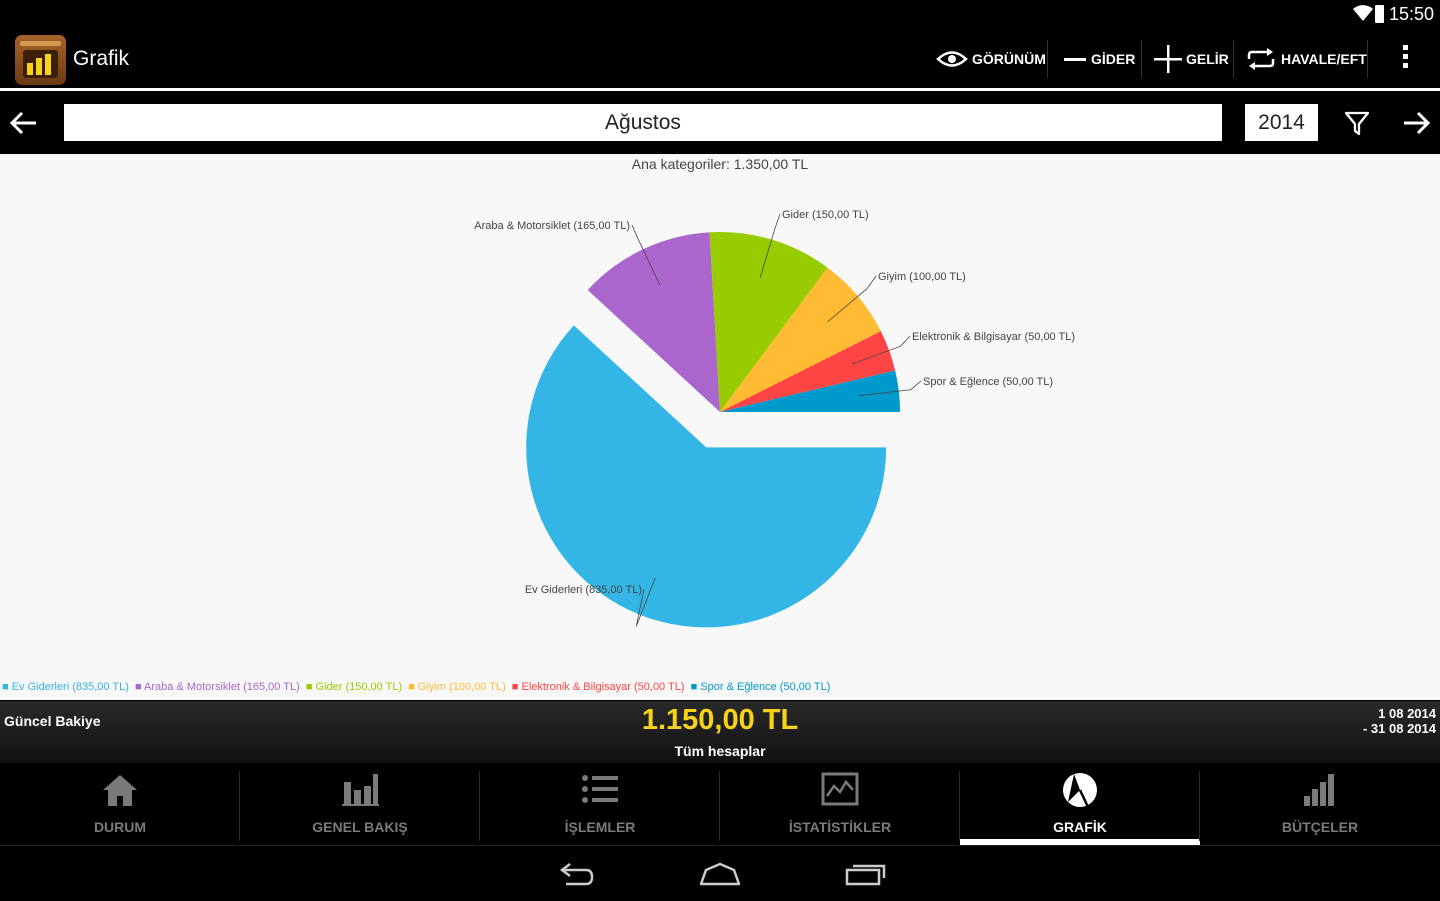 This screenshot has width=1440, height=901. Describe the element at coordinates (461, 687) in the screenshot. I see `legend-label: Giyim (100,00 TL)` at that location.